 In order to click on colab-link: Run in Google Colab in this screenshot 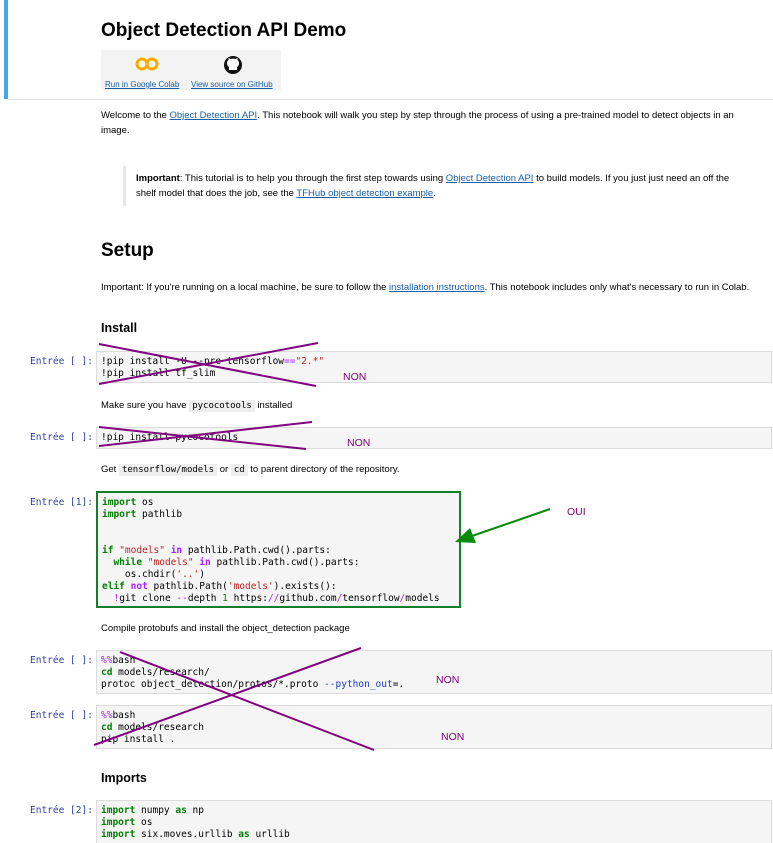, I will do `click(142, 84)`.